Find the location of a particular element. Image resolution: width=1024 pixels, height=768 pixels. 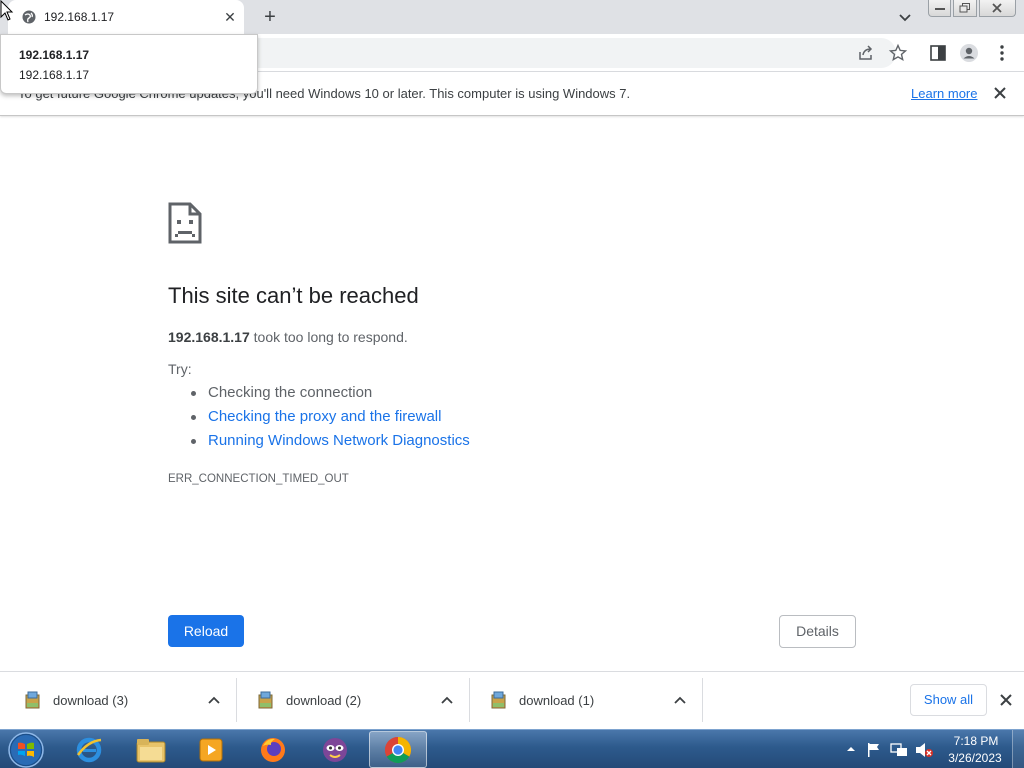

internet-explorer-icon is located at coordinates (89, 749).